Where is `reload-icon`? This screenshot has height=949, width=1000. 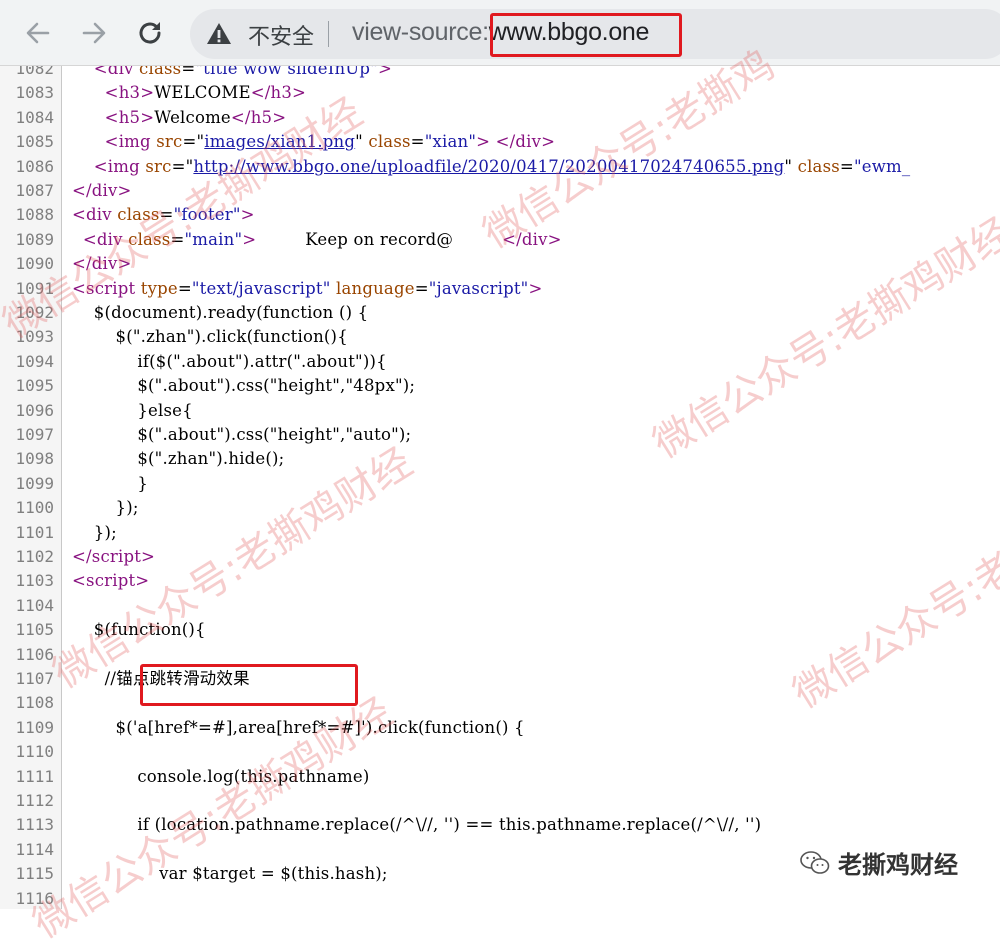
reload-icon is located at coordinates (150, 33).